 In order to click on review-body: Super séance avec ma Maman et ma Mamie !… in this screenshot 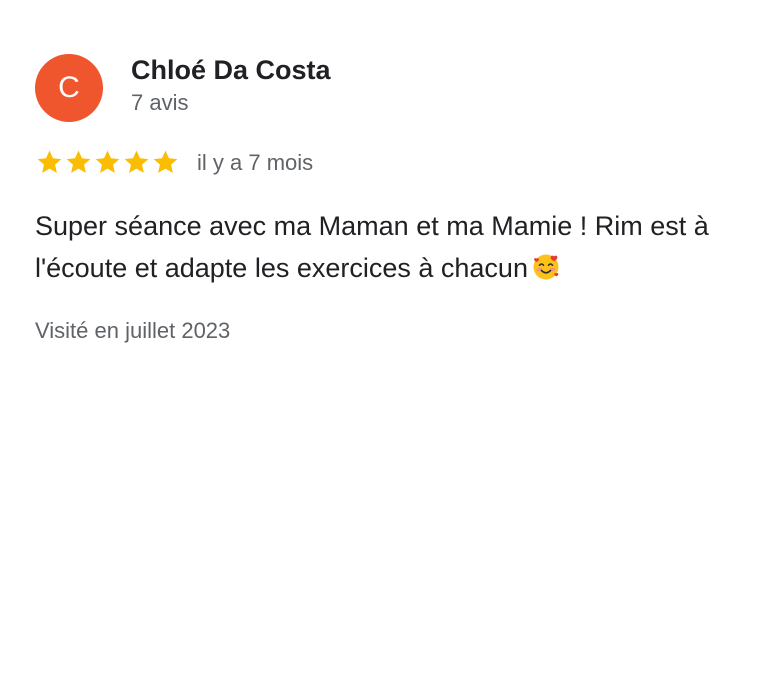, I will do `click(385, 247)`.